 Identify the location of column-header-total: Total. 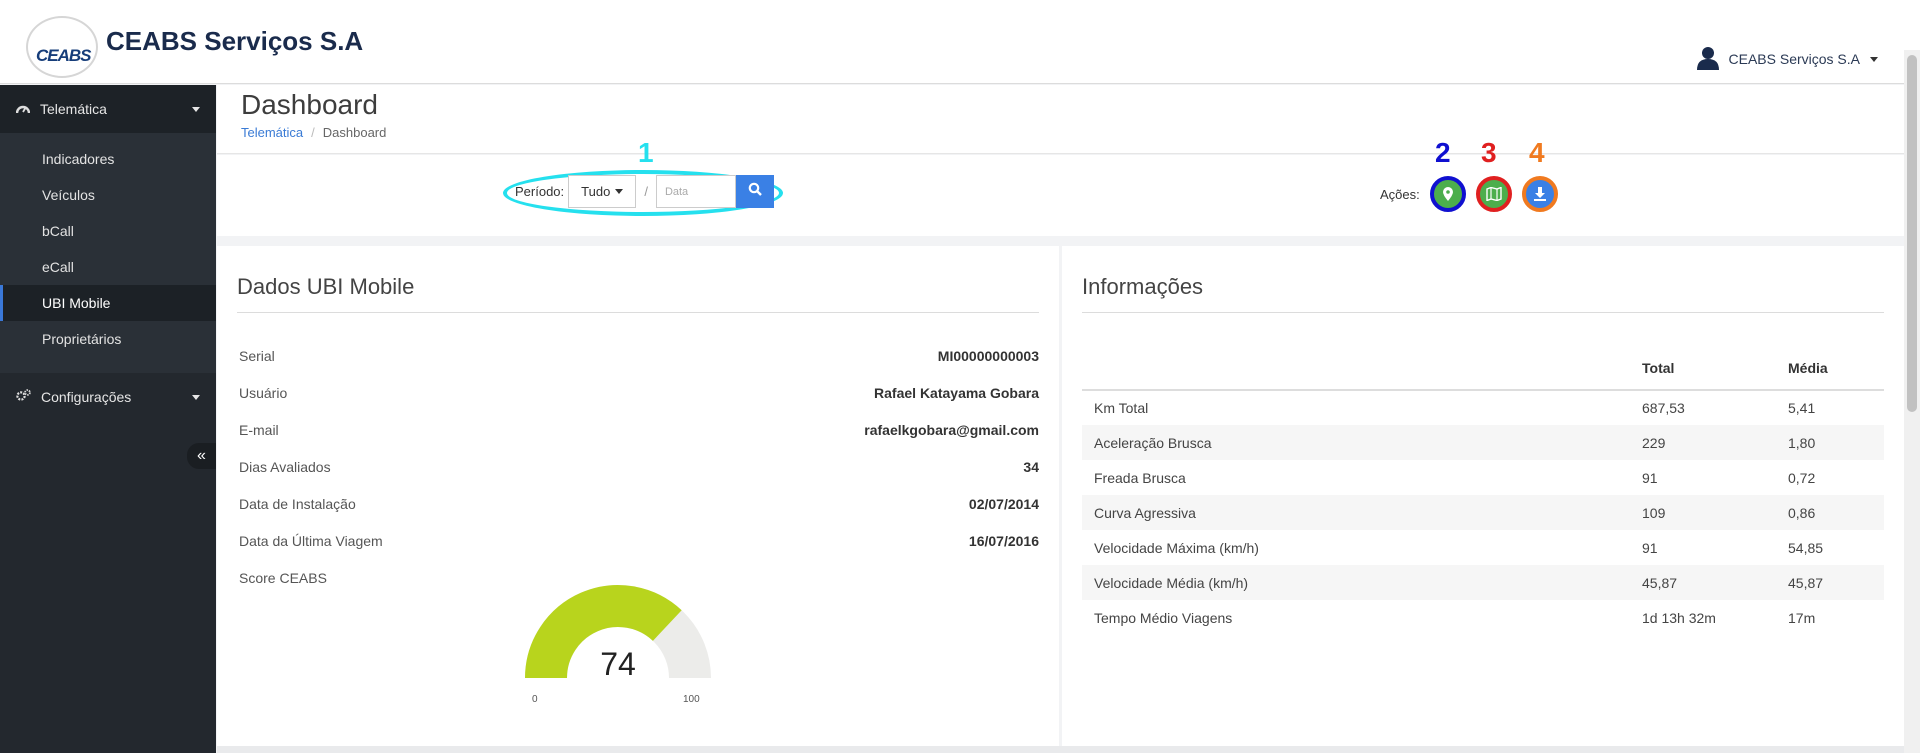
(1715, 368).